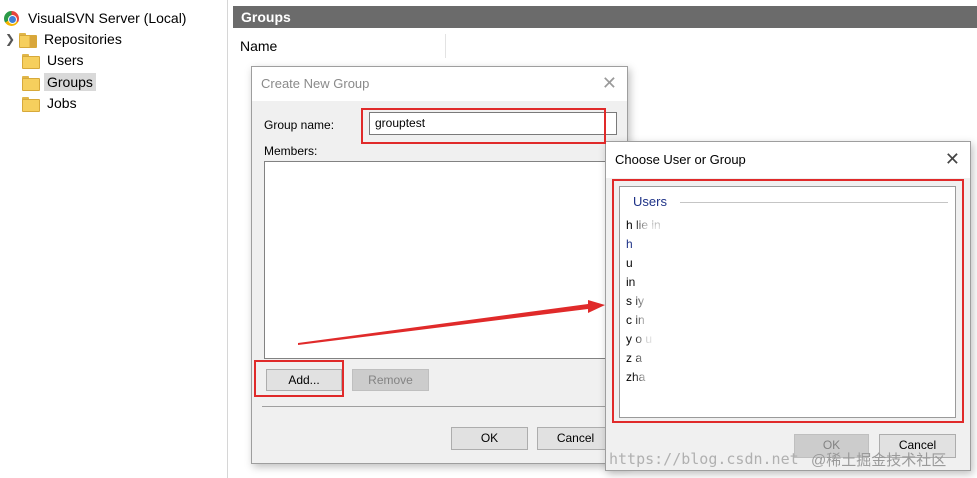 The image size is (977, 478). Describe the element at coordinates (788, 160) in the screenshot. I see `dialog-titlebar: Choose User or Group ✕` at that location.